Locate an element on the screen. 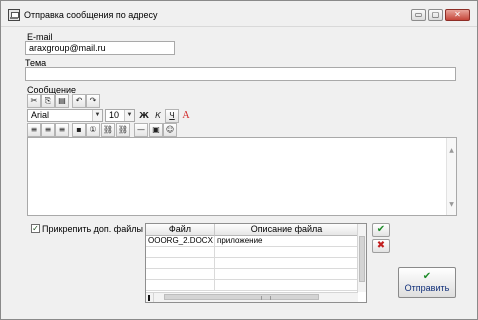  font-name-value: Arial is located at coordinates (40, 115).